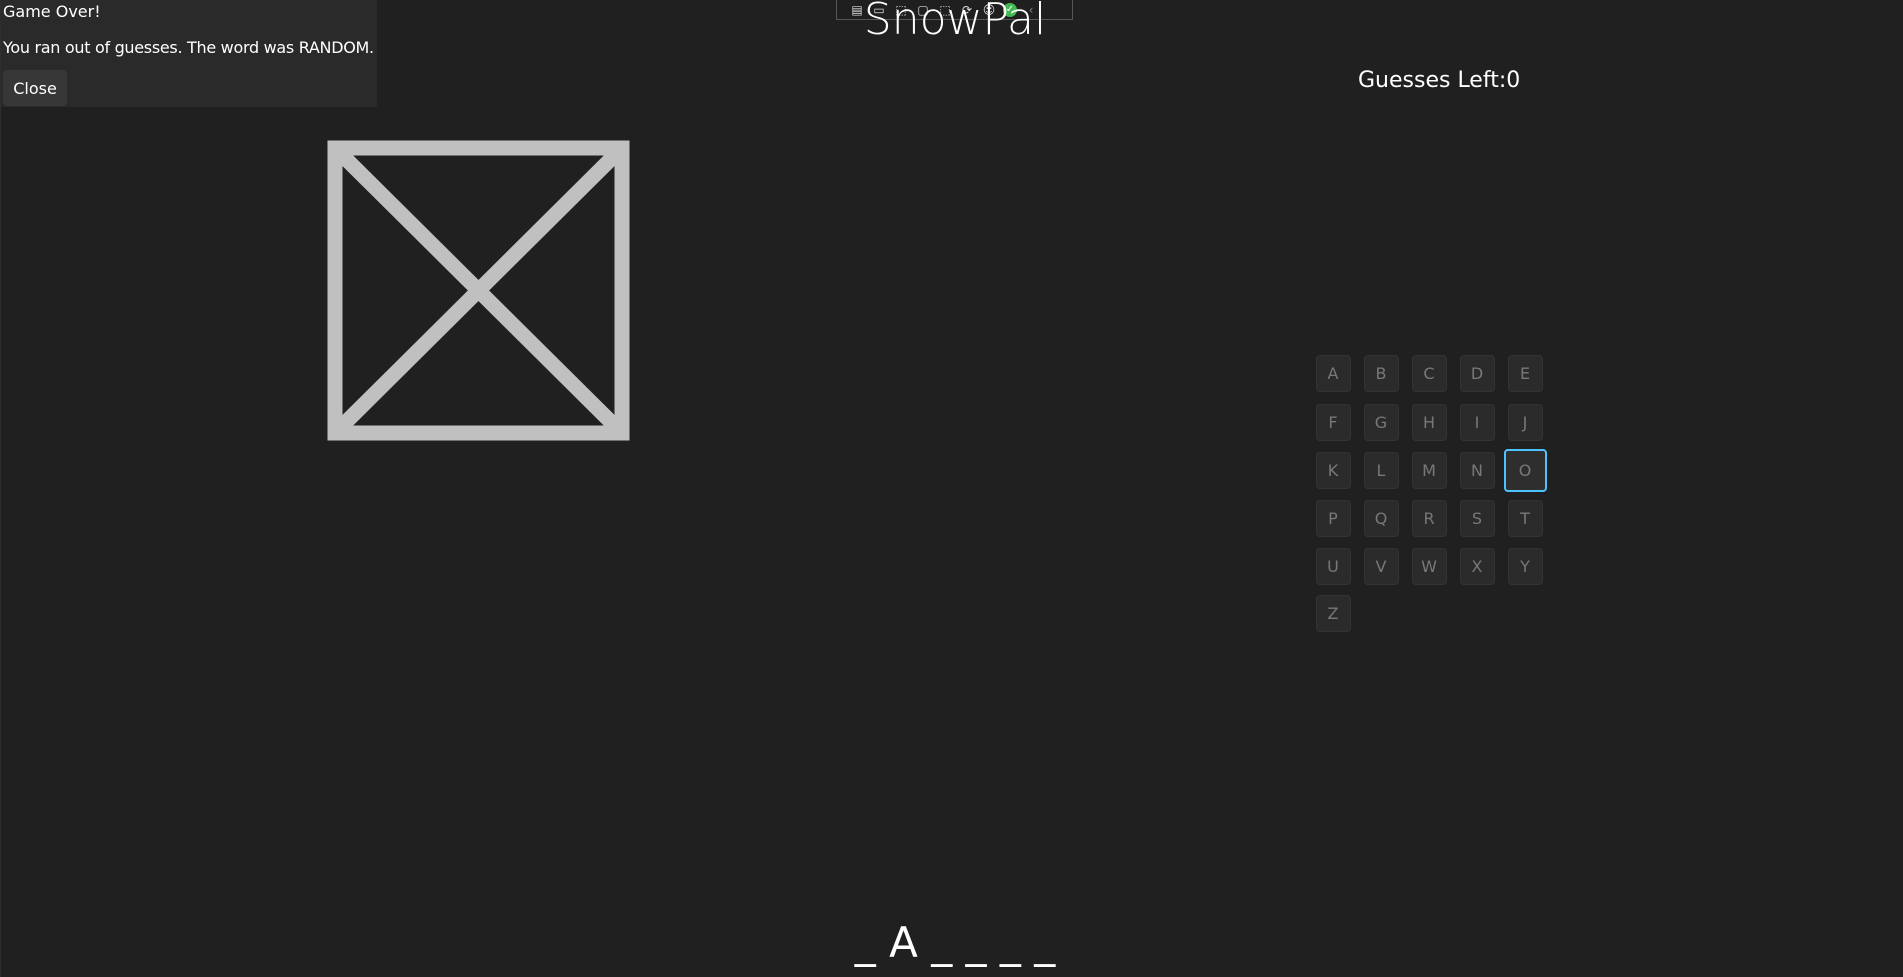 The image size is (1903, 977). I want to click on letter-key-u: U, so click(1333, 566).